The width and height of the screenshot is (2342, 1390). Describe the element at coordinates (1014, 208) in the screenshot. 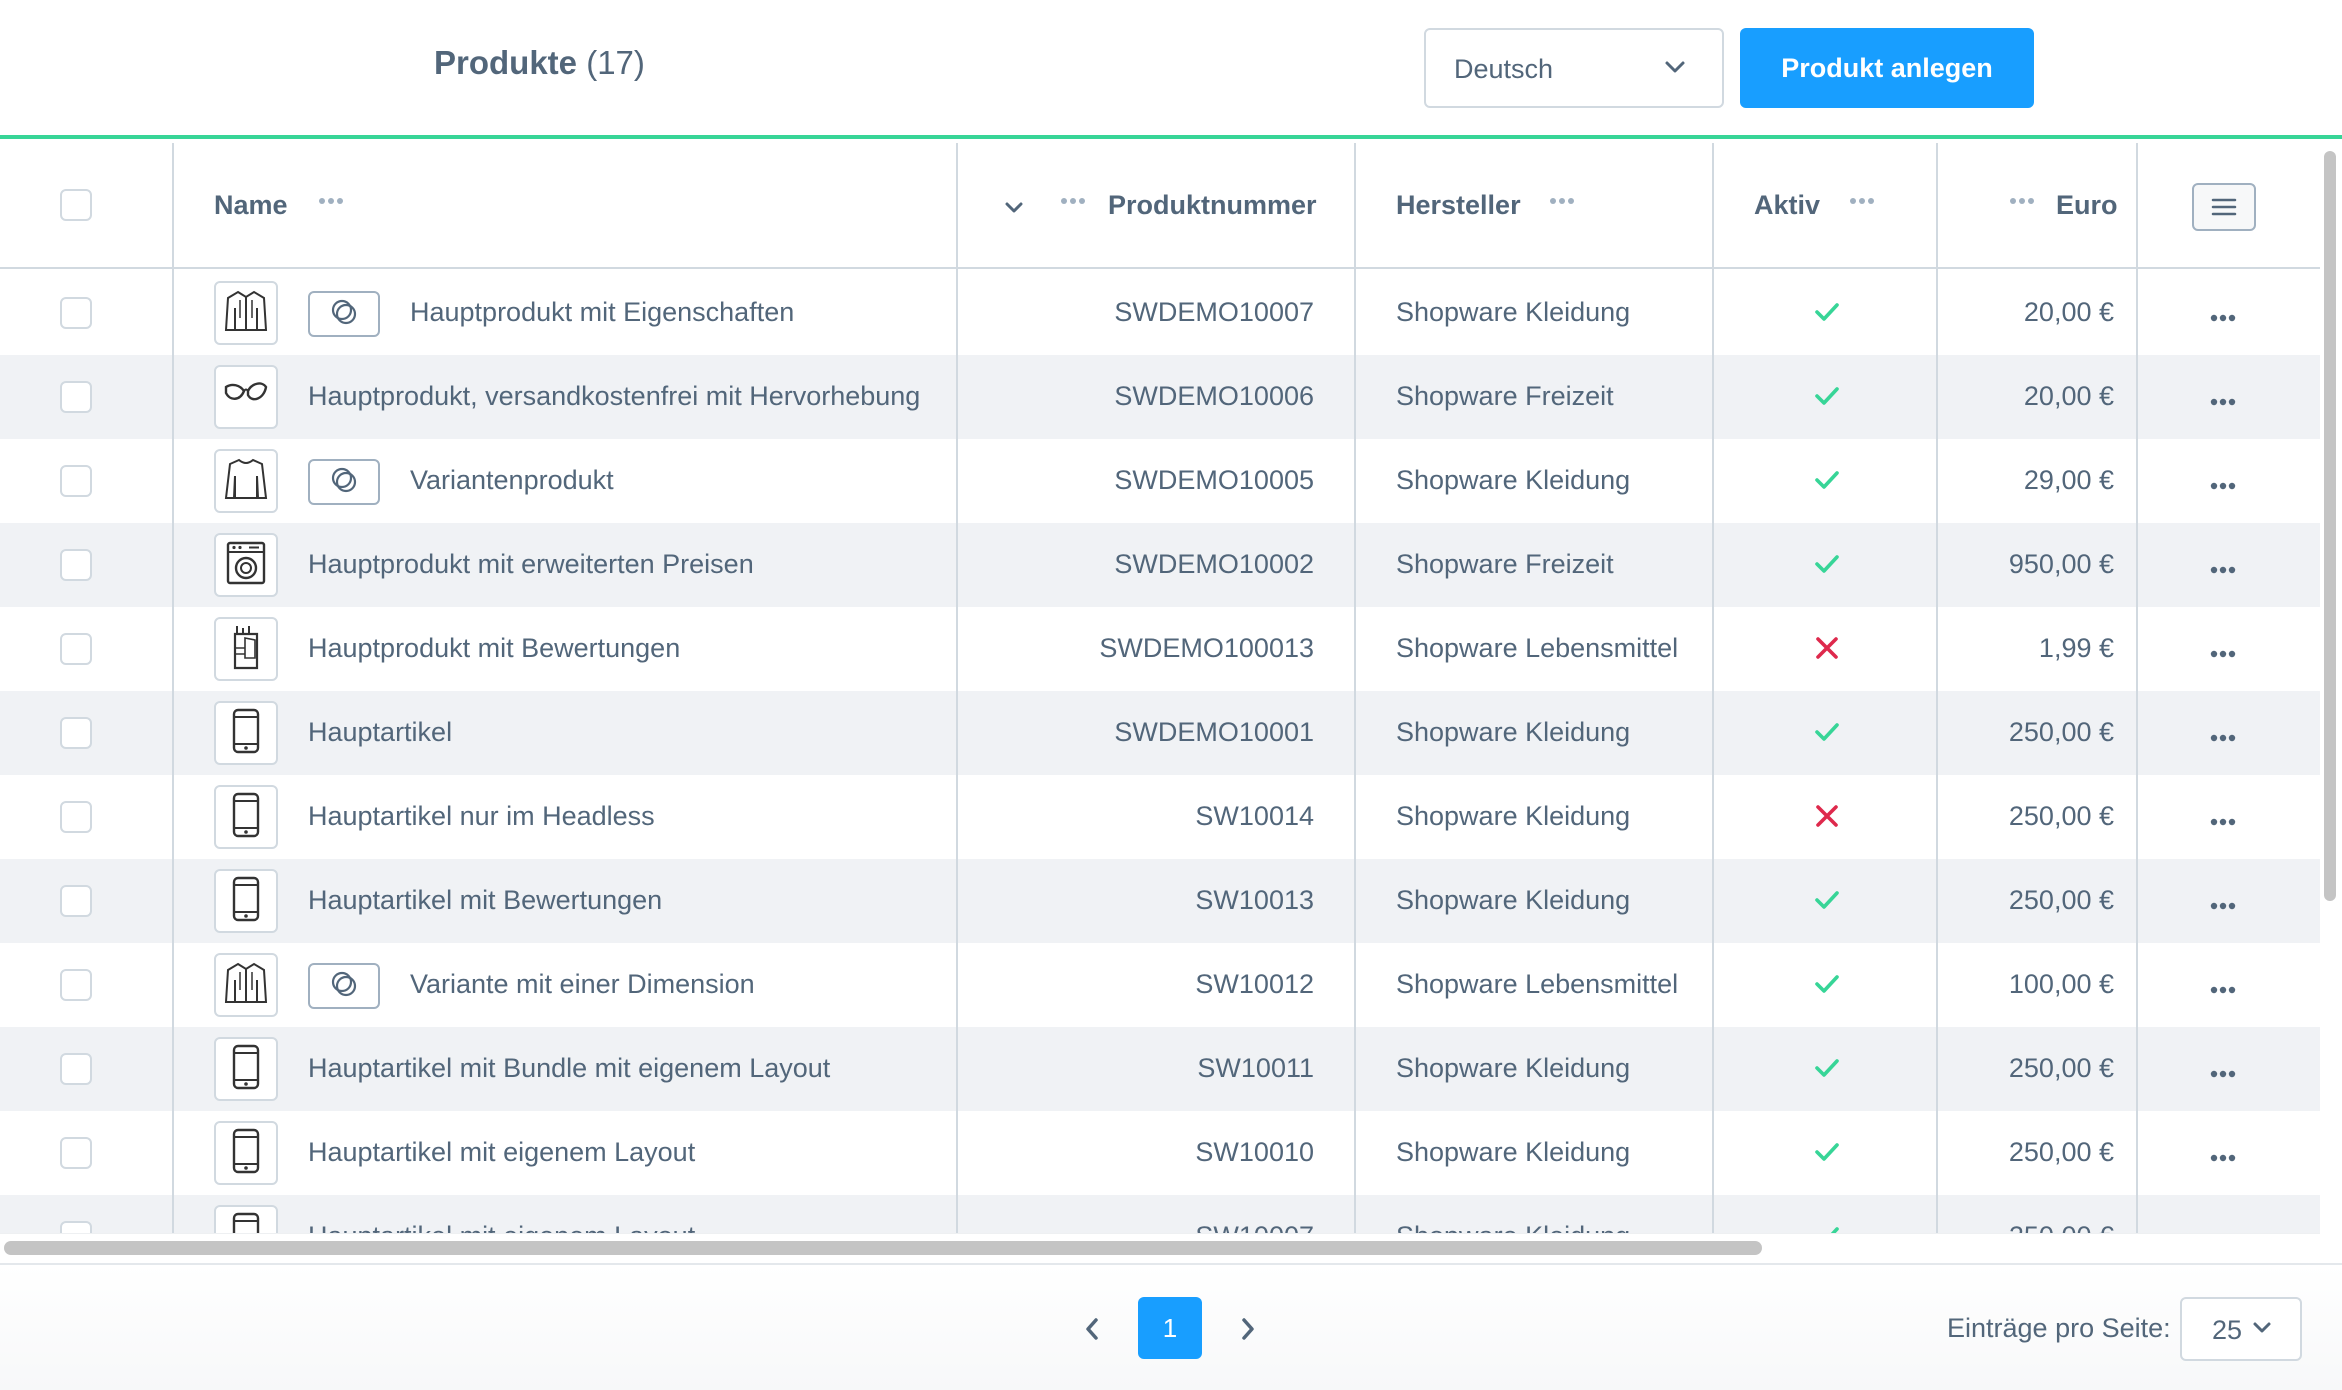

I see `sort-descending-icon` at that location.